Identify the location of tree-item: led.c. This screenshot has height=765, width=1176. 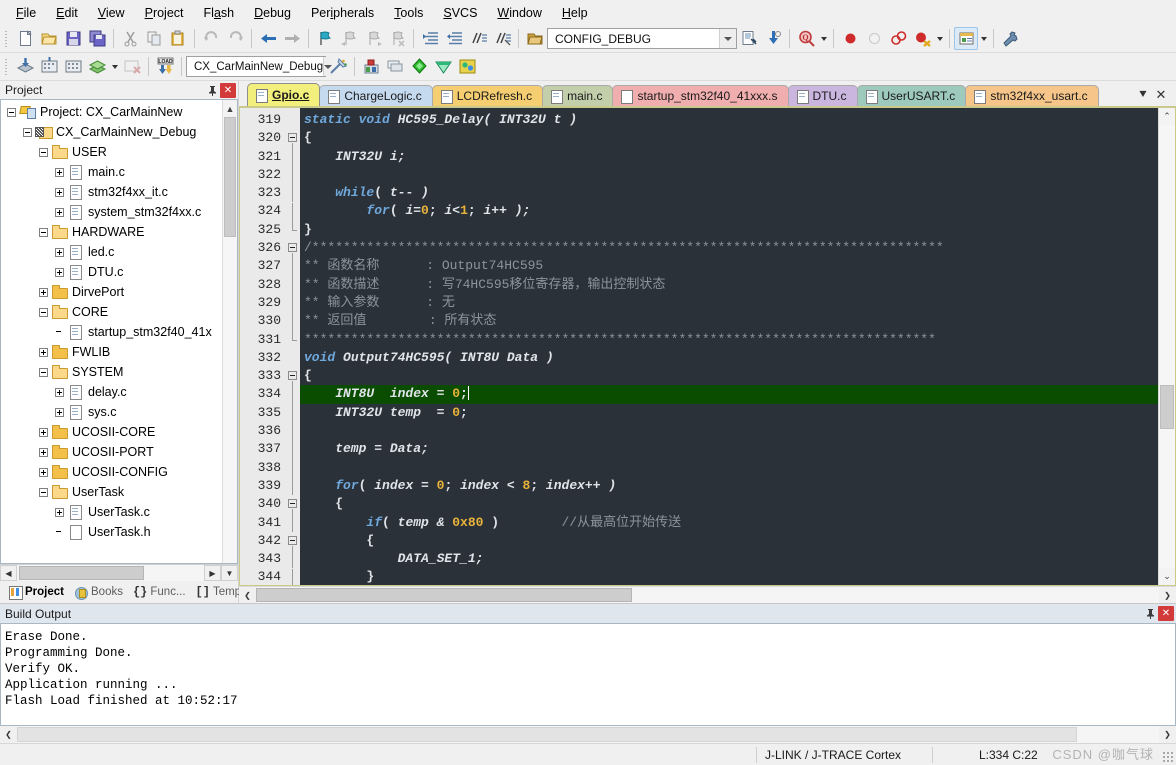
(111, 252).